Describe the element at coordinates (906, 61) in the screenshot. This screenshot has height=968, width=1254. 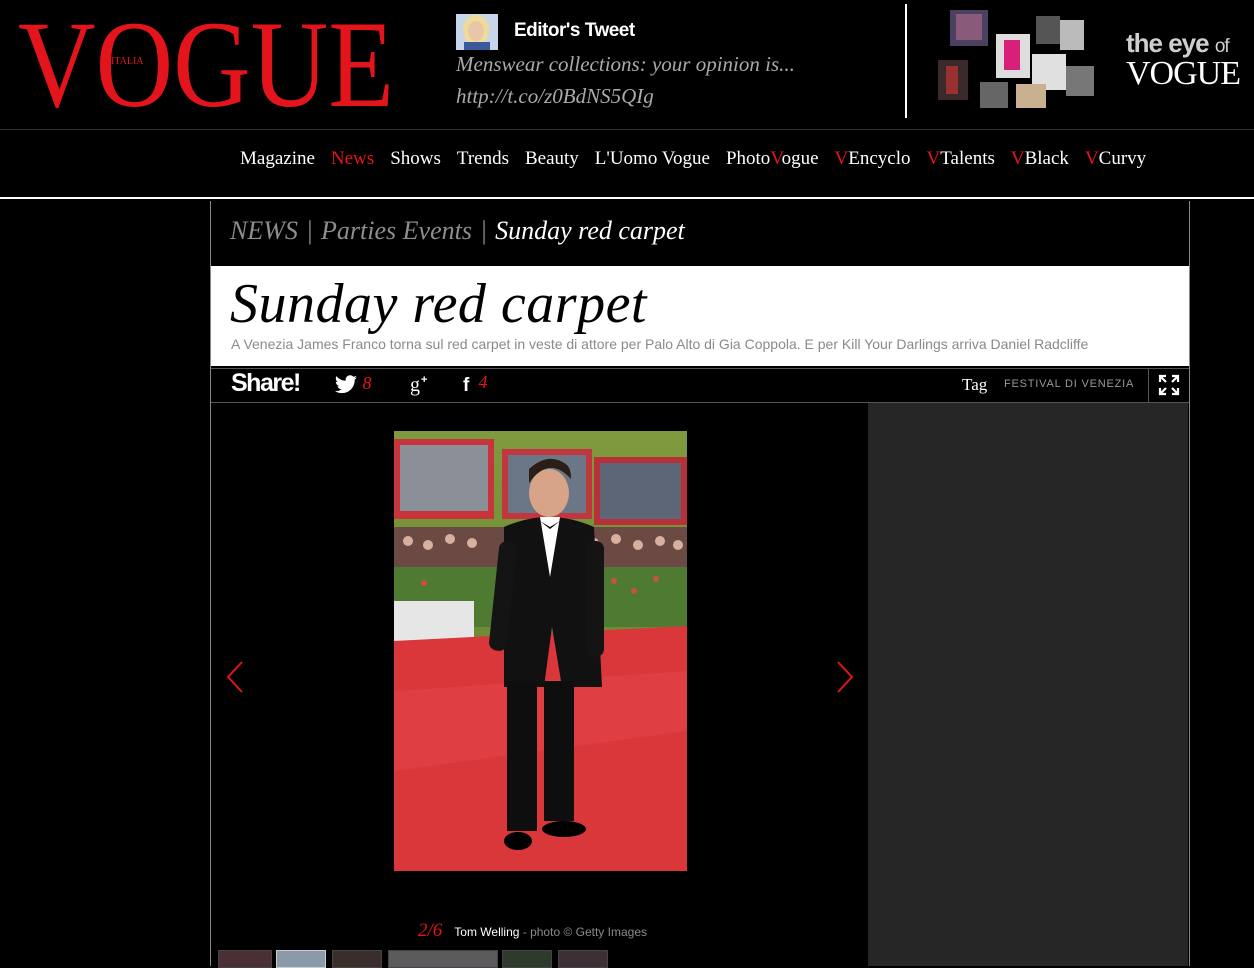
I see `header-divider` at that location.